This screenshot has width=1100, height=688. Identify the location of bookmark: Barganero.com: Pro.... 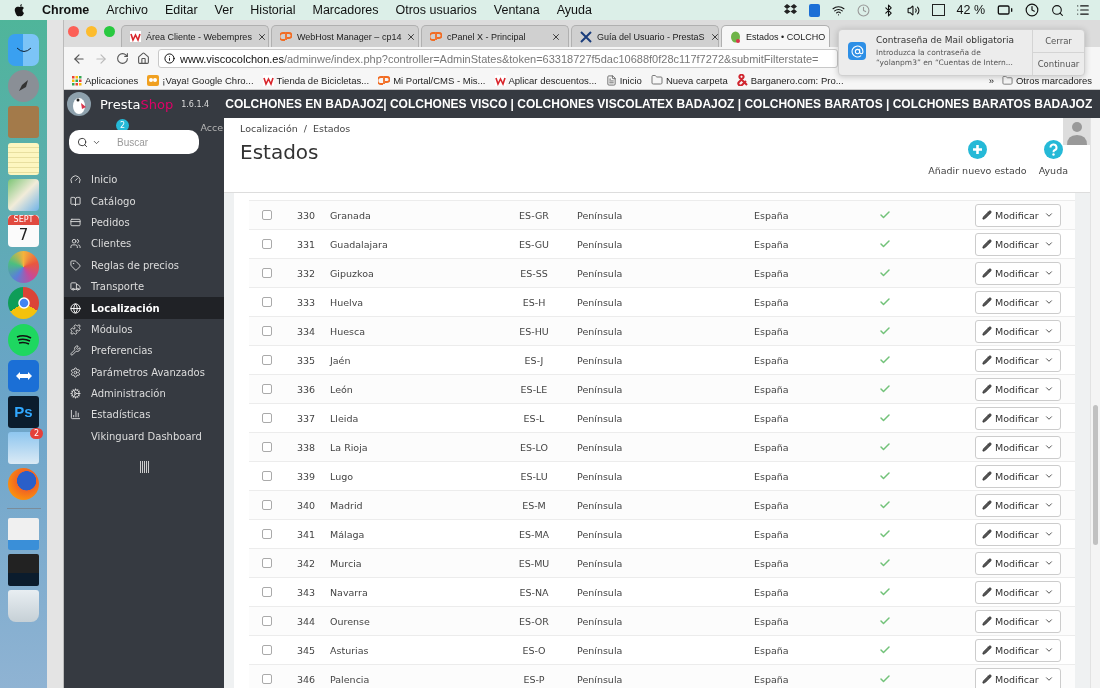
(790, 80).